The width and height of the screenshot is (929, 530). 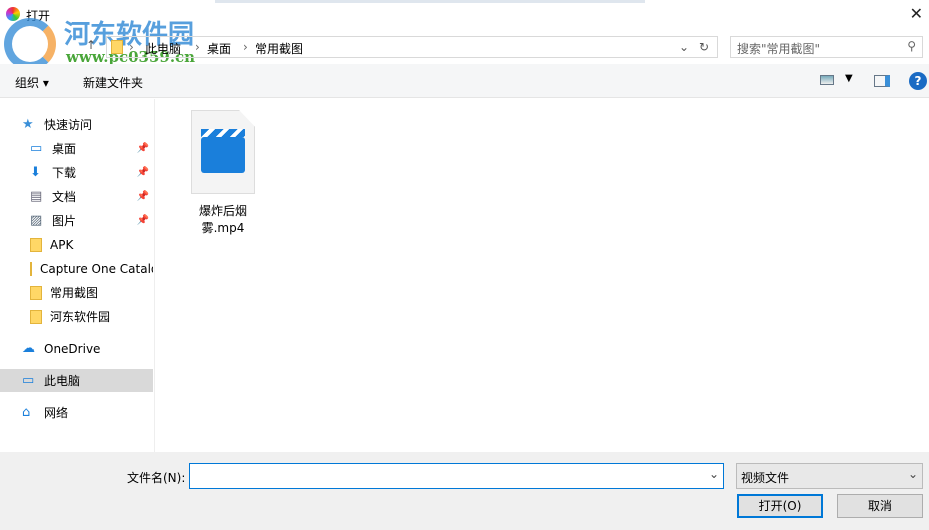 I want to click on refresh-icon: ↻, so click(x=704, y=47).